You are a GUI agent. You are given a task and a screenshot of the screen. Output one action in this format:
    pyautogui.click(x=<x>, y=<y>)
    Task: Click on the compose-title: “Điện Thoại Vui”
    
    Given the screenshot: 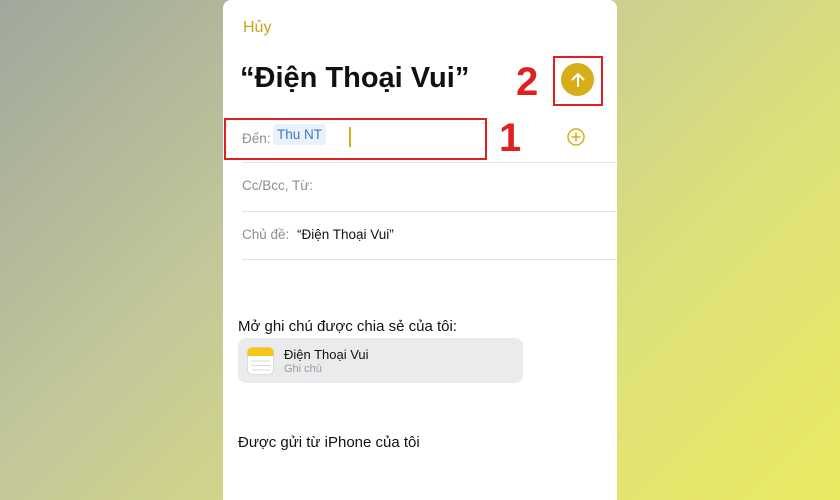 What is the action you would take?
    pyautogui.click(x=355, y=78)
    